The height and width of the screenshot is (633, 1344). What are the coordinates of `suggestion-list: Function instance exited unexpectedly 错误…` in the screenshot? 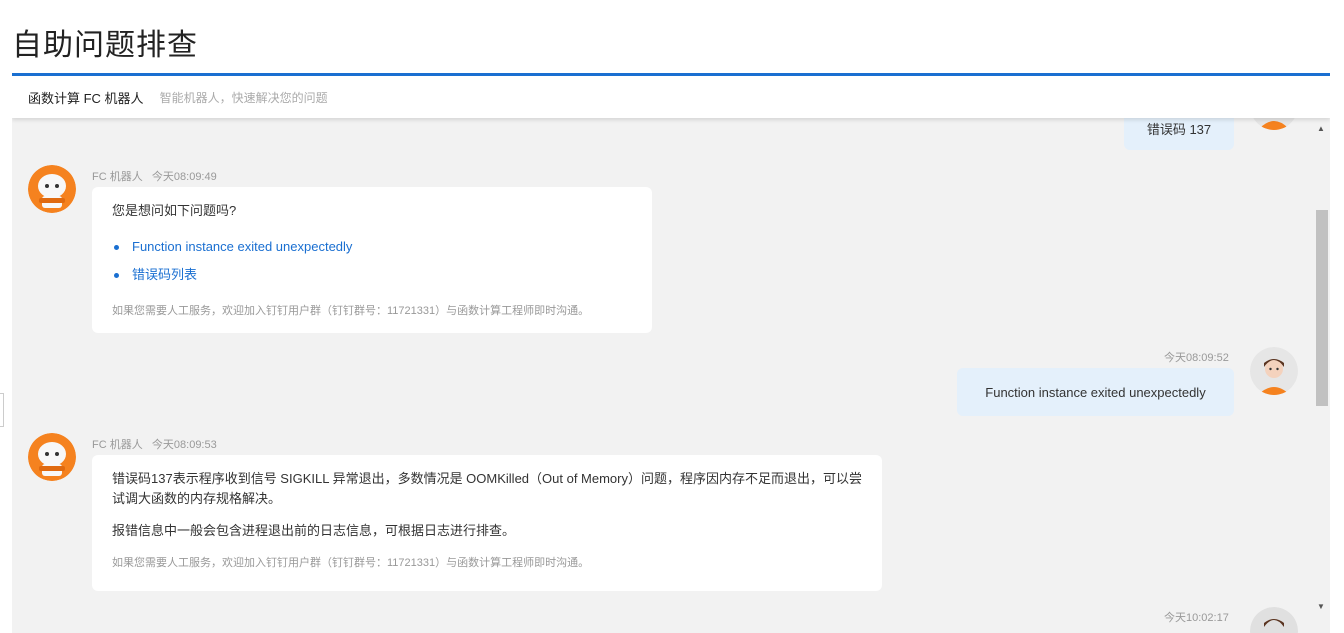 It's located at (372, 261).